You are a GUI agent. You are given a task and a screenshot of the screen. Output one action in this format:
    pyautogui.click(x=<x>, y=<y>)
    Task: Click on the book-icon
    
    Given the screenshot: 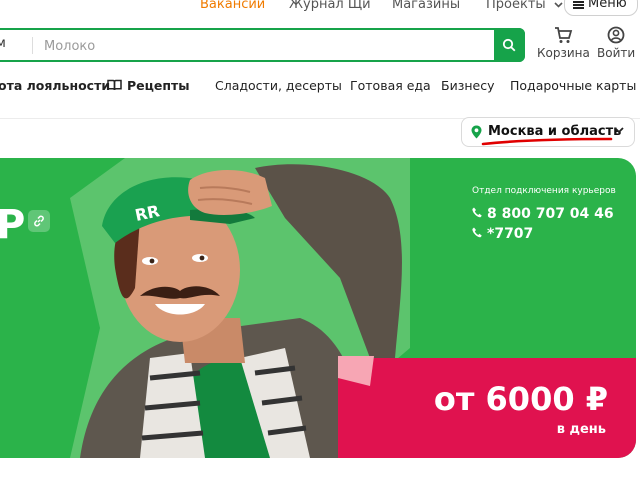 What is the action you would take?
    pyautogui.click(x=114, y=85)
    